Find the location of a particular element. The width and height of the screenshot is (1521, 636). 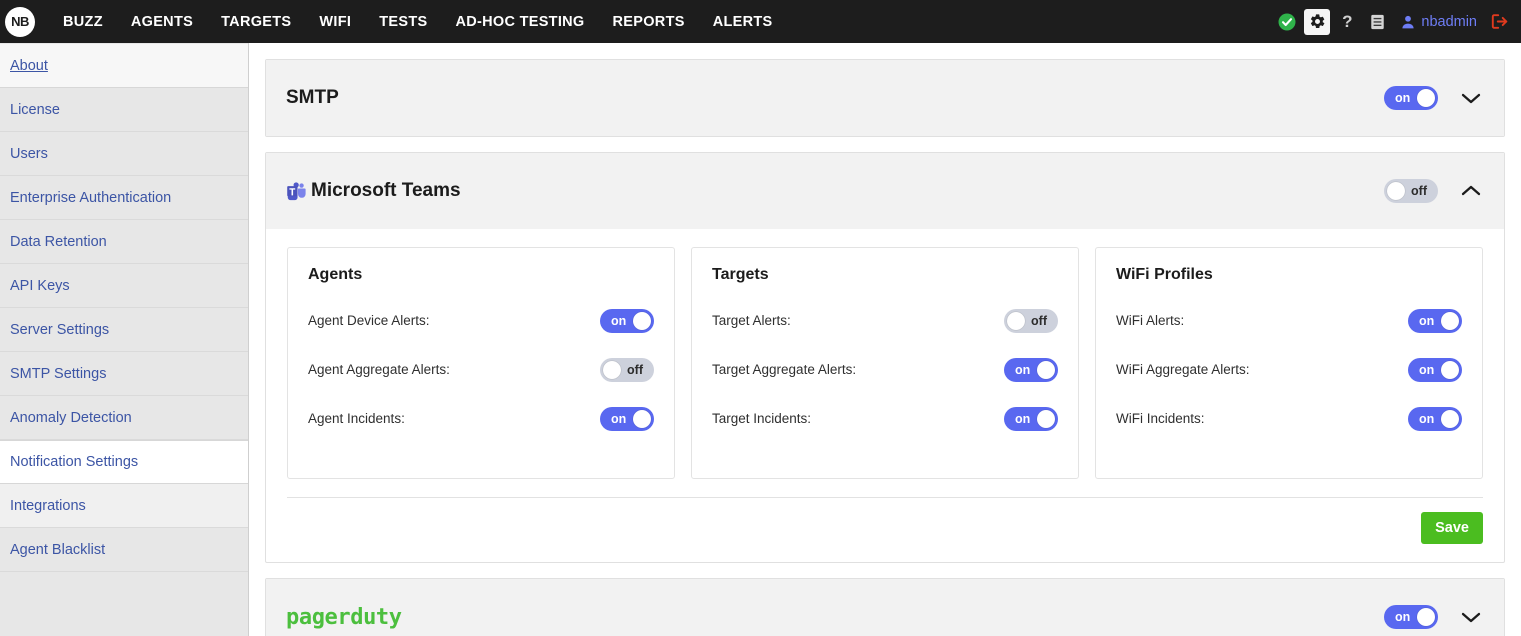

nav-link-reports: REPORTS is located at coordinates (649, 22).